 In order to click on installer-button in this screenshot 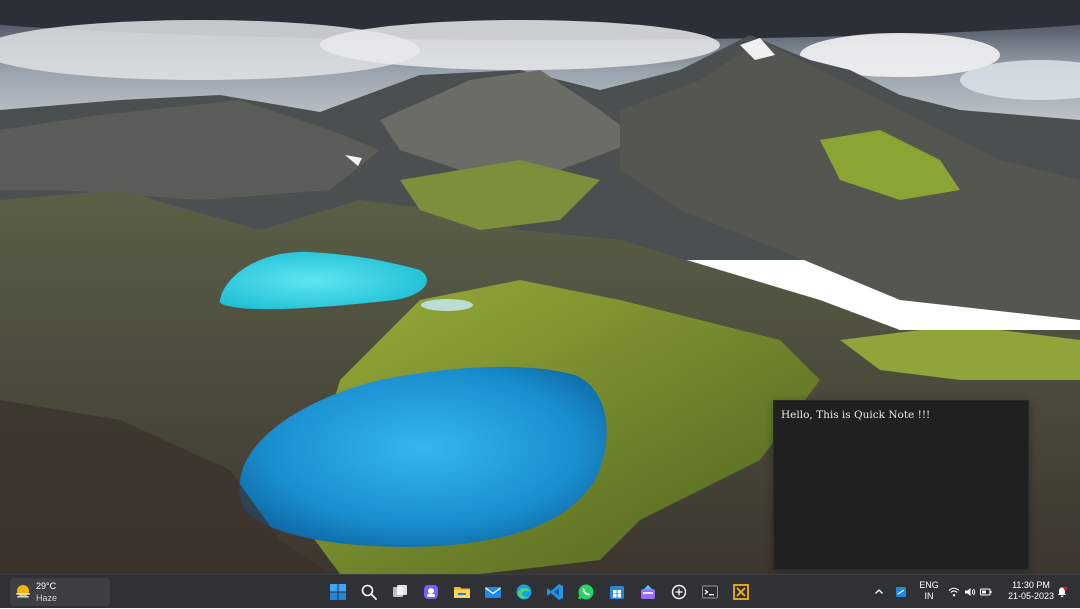, I will do `click(648, 592)`.